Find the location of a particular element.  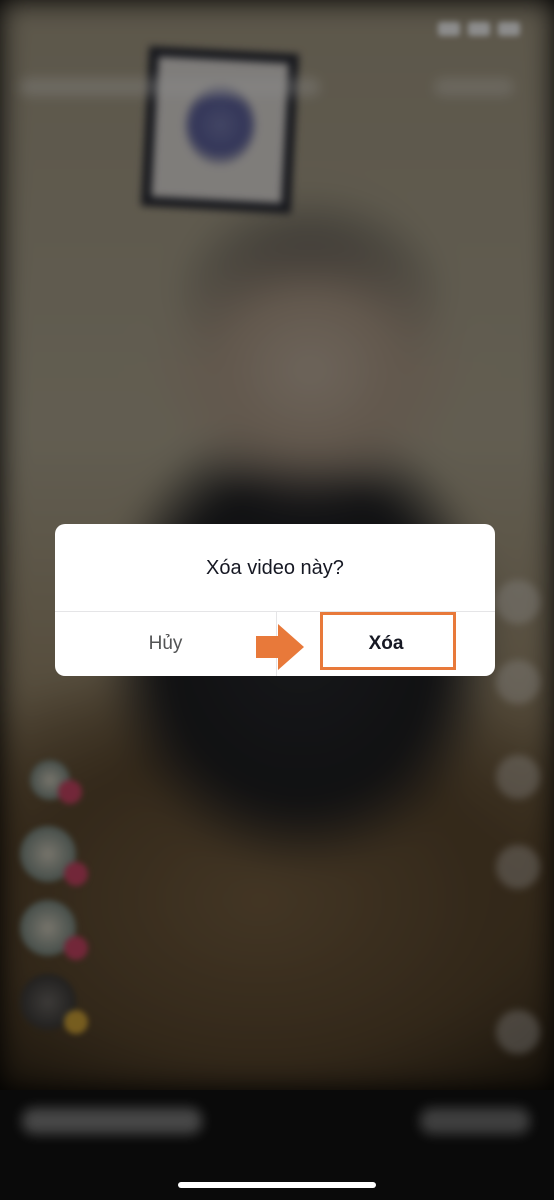

delete-confirmation-dialog: Xóa video này? Hủy Xóa is located at coordinates (275, 600).